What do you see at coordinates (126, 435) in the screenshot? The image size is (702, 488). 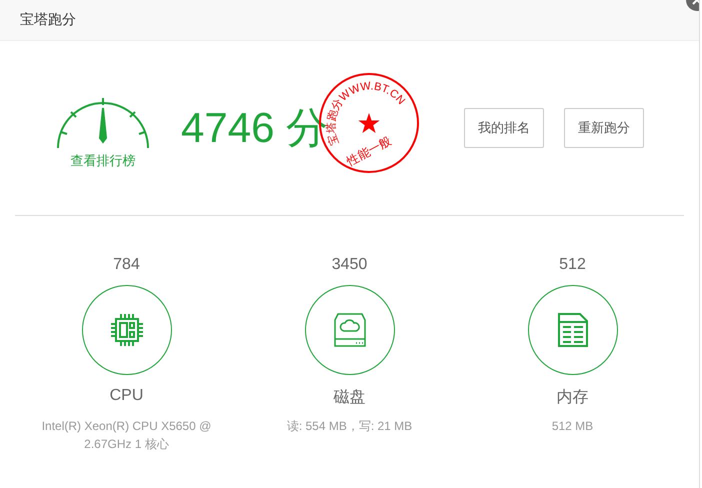 I see `metric-detail: Intel(R) Xeon(R) CPU X5650 @ 2.67GHz 1 核心` at bounding box center [126, 435].